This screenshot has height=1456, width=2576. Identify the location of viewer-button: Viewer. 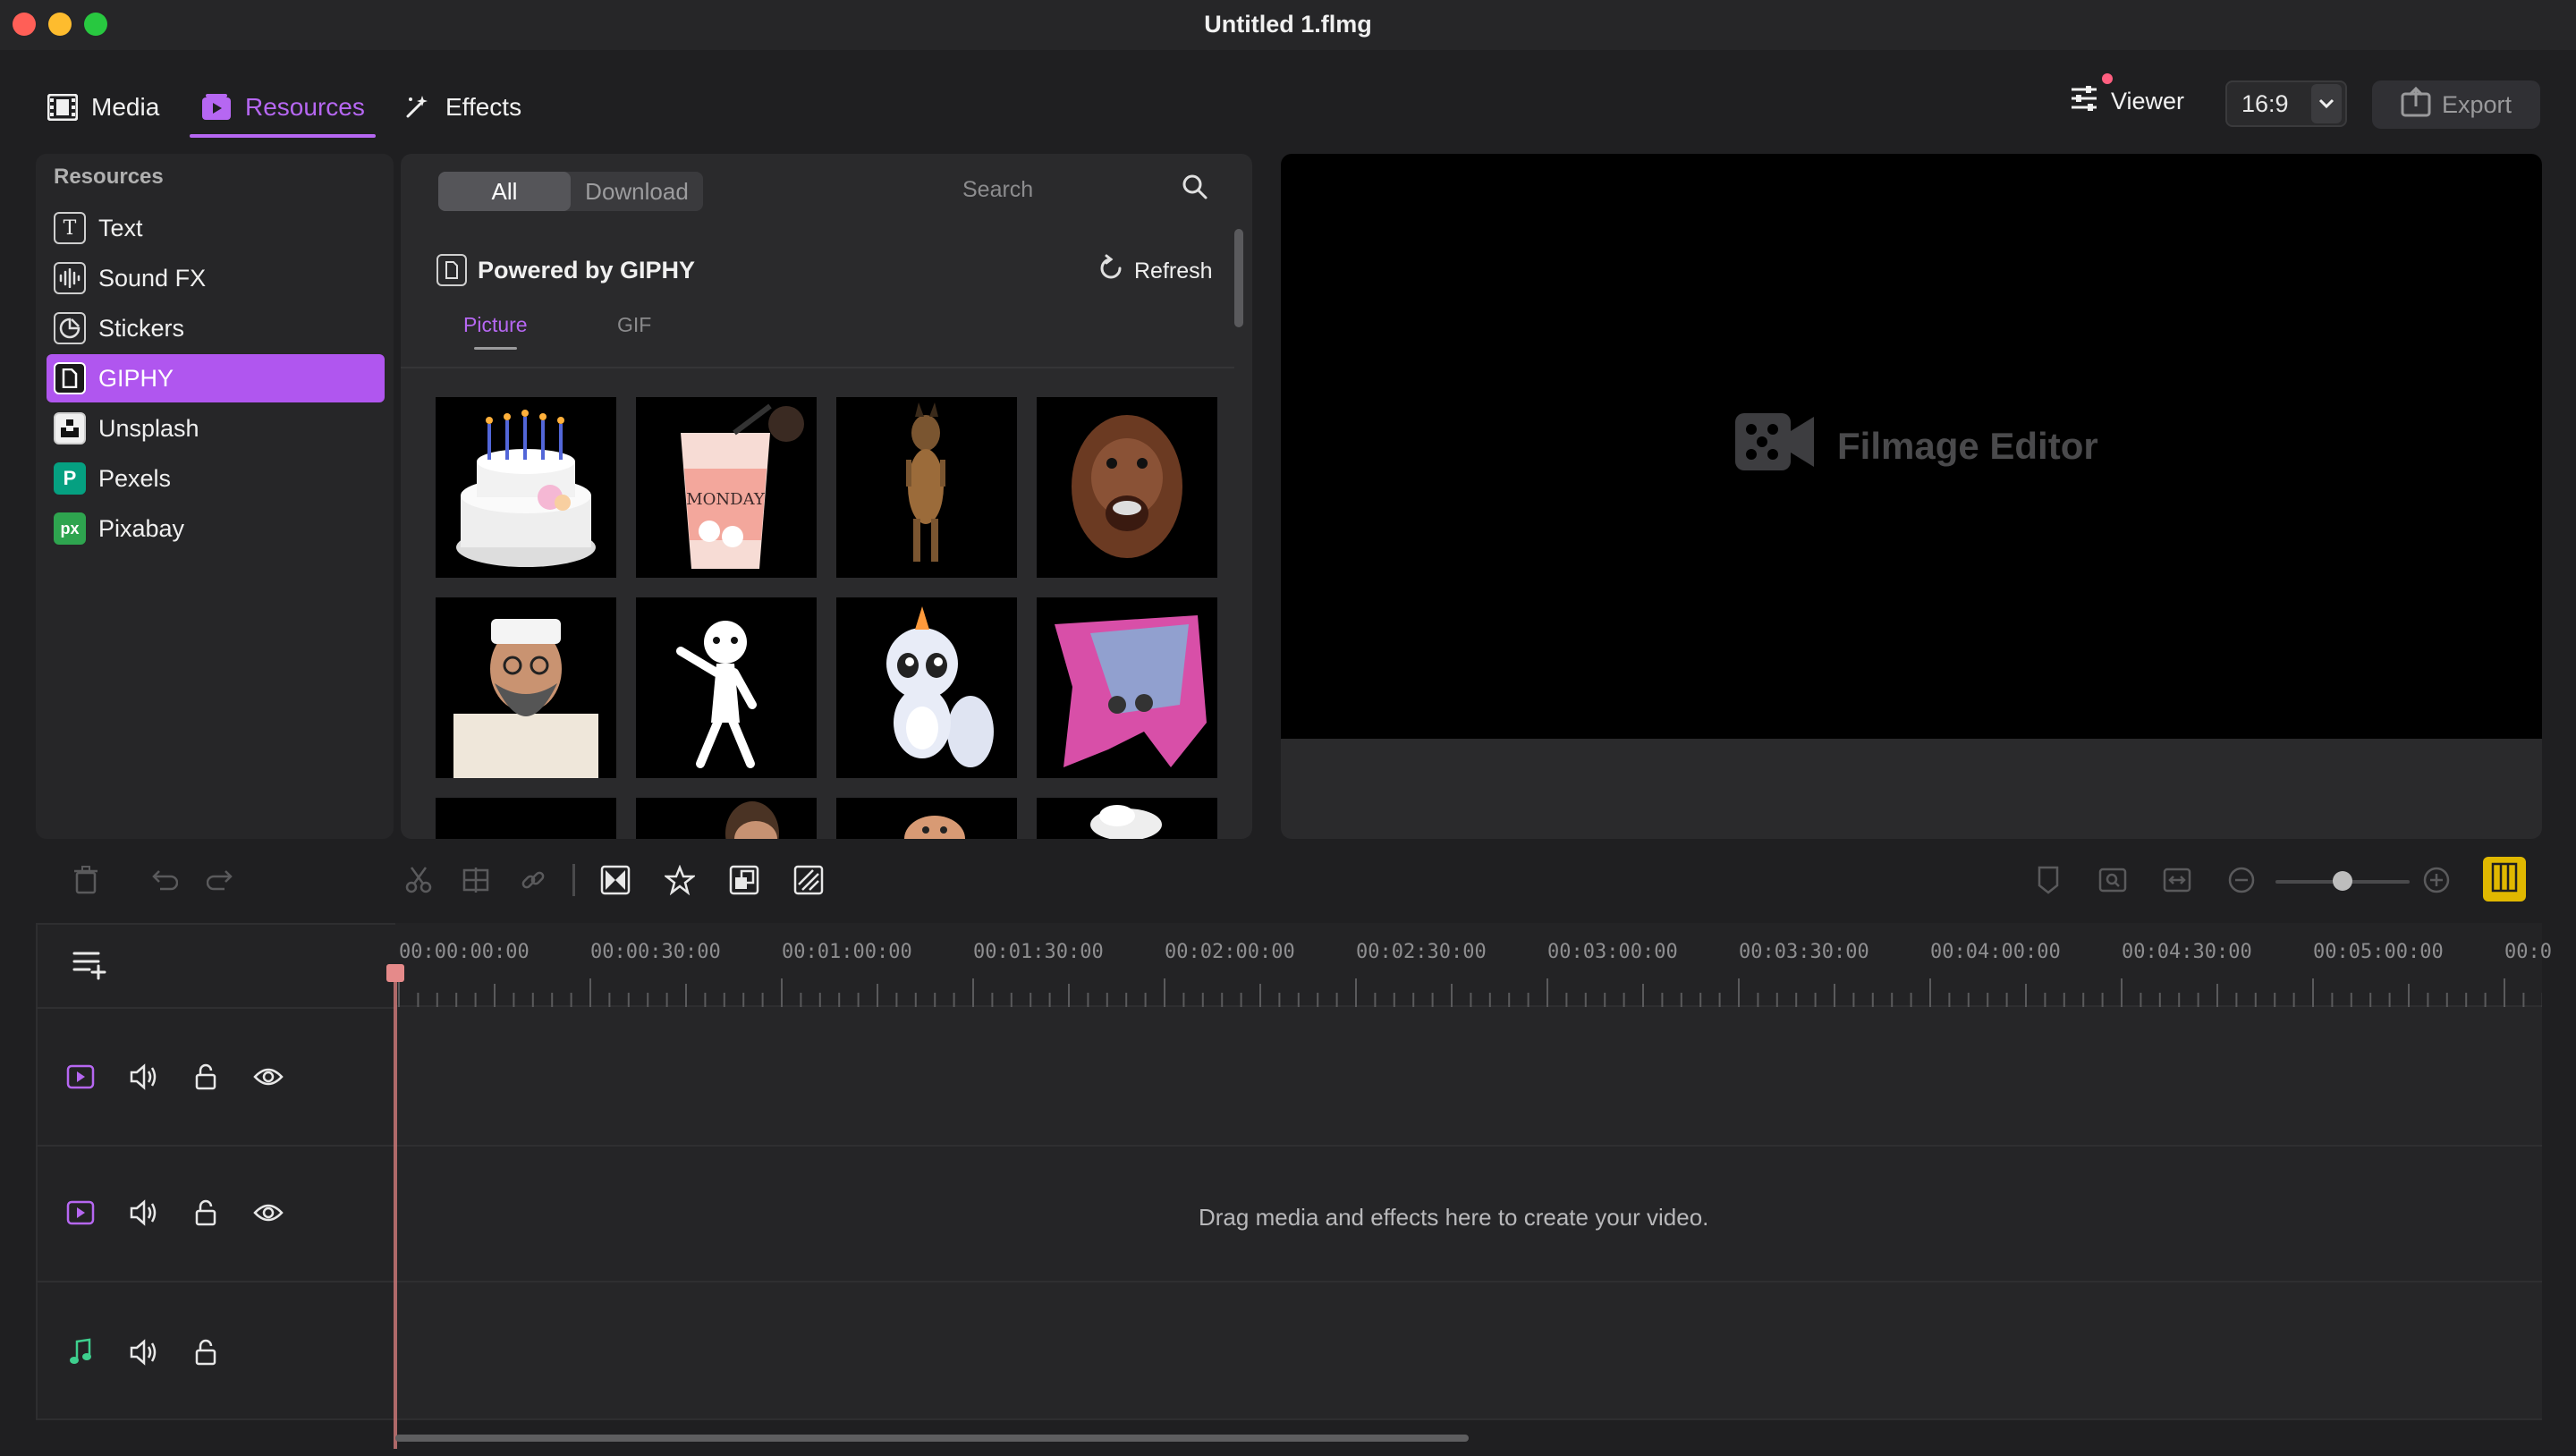
(2126, 101).